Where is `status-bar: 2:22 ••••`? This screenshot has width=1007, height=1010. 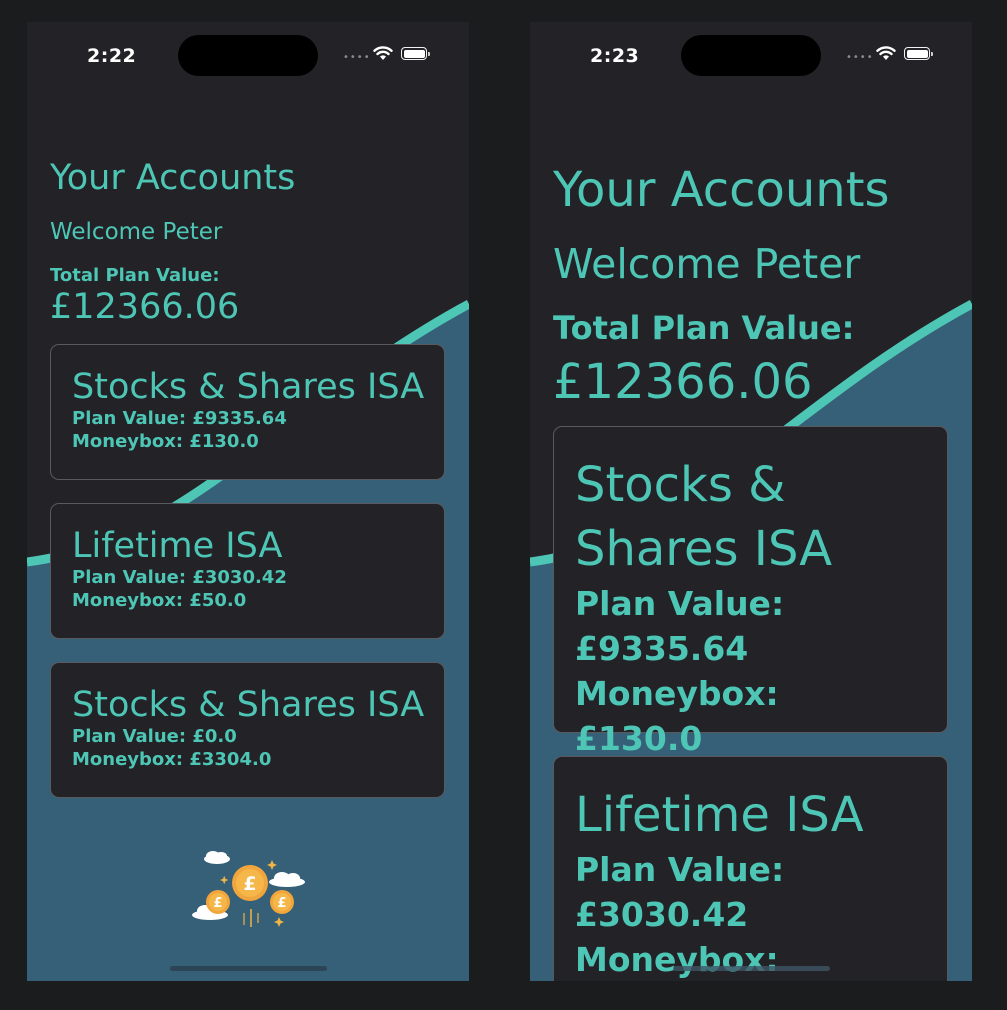 status-bar: 2:22 •••• is located at coordinates (248, 57).